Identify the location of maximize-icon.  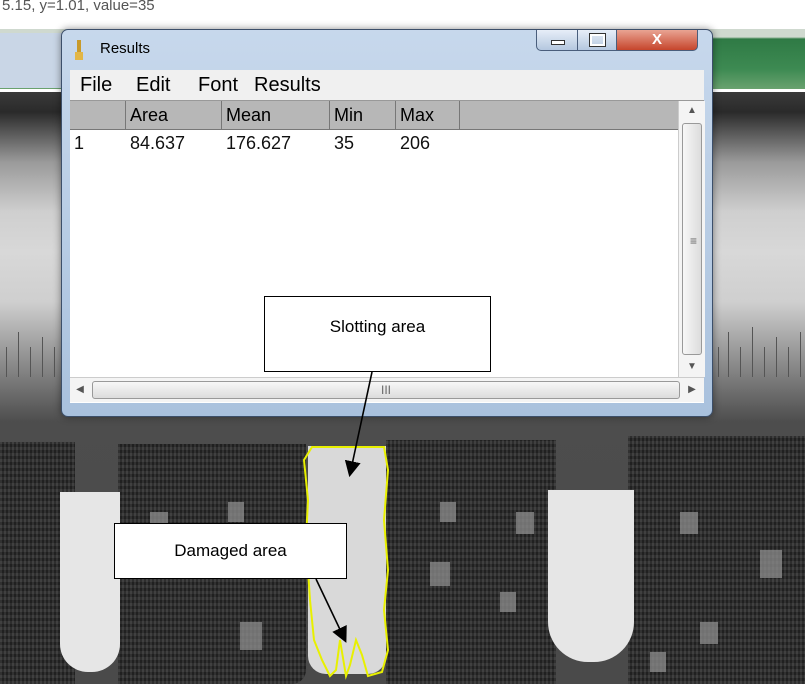
(597, 40).